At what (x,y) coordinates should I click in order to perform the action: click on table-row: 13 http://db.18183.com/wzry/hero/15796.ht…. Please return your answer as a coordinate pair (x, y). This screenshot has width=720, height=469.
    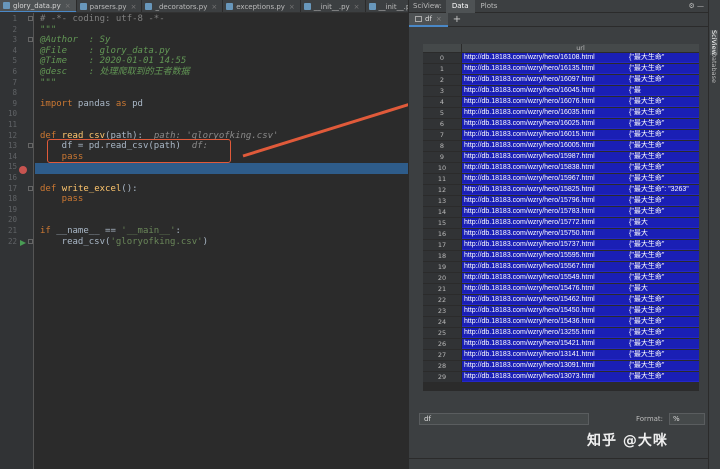
    Looking at the image, I should click on (561, 201).